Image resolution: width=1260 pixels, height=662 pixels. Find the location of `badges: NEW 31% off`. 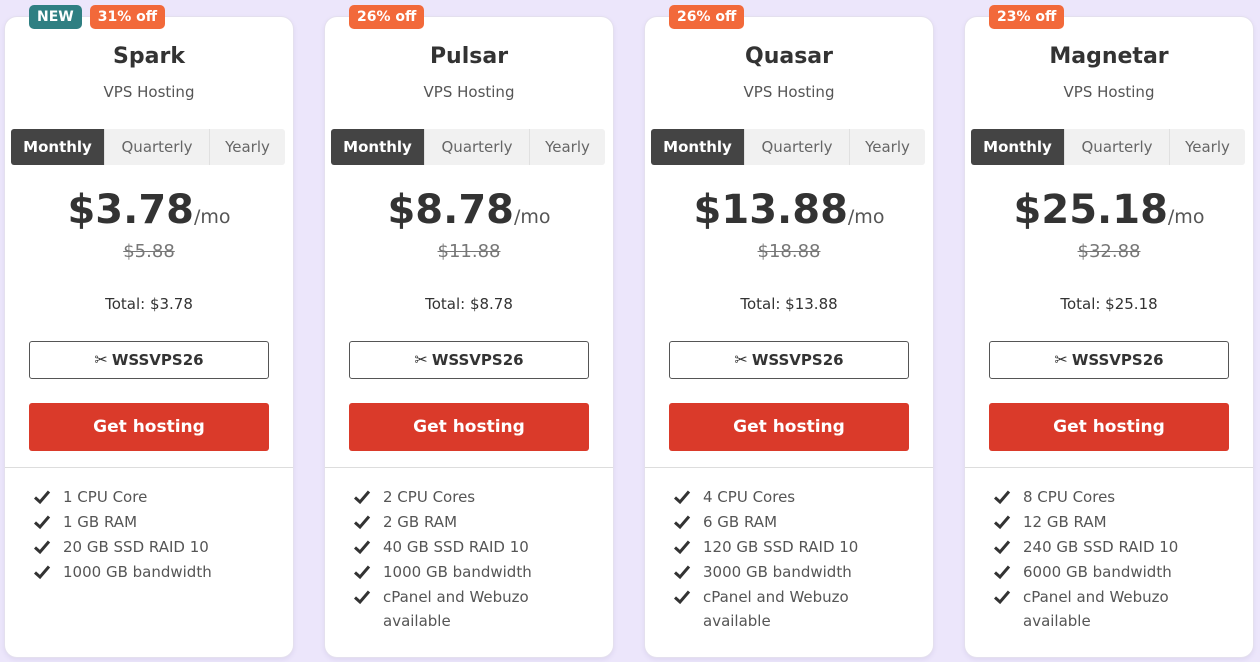

badges: NEW 31% off is located at coordinates (97, 17).